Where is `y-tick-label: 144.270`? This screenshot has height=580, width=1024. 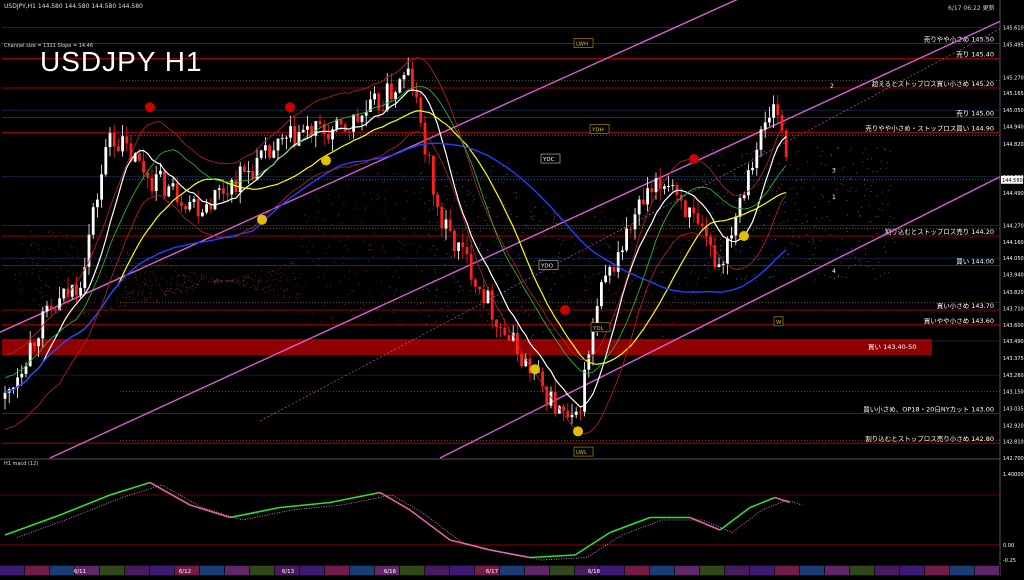 y-tick-label: 144.270 is located at coordinates (1013, 227).